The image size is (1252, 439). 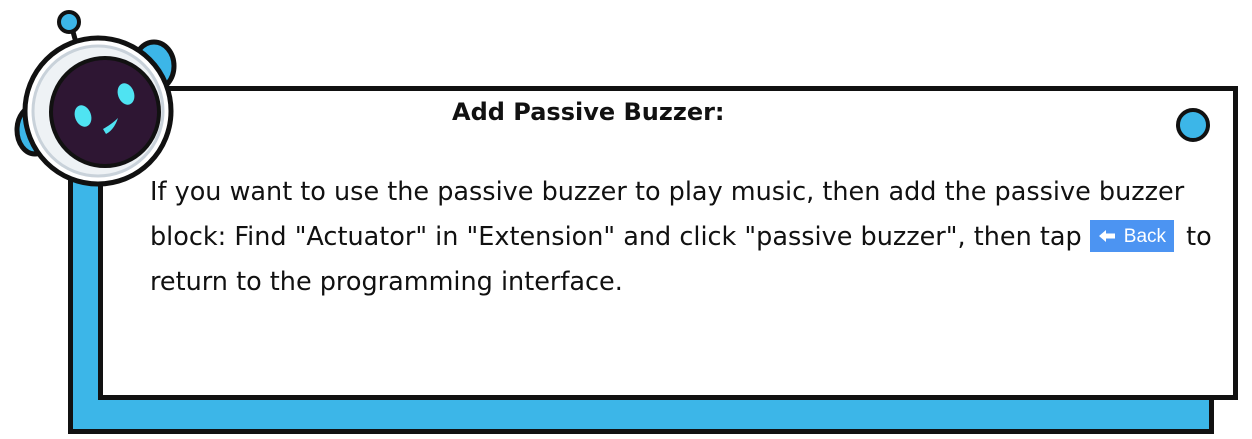 What do you see at coordinates (1195, 237) in the screenshot?
I see `instruction-line-2-end: to` at bounding box center [1195, 237].